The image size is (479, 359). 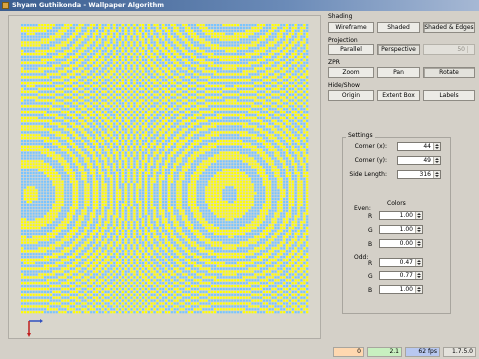 I want to click on corner-x-label: Corner (x):, so click(x=370, y=146).